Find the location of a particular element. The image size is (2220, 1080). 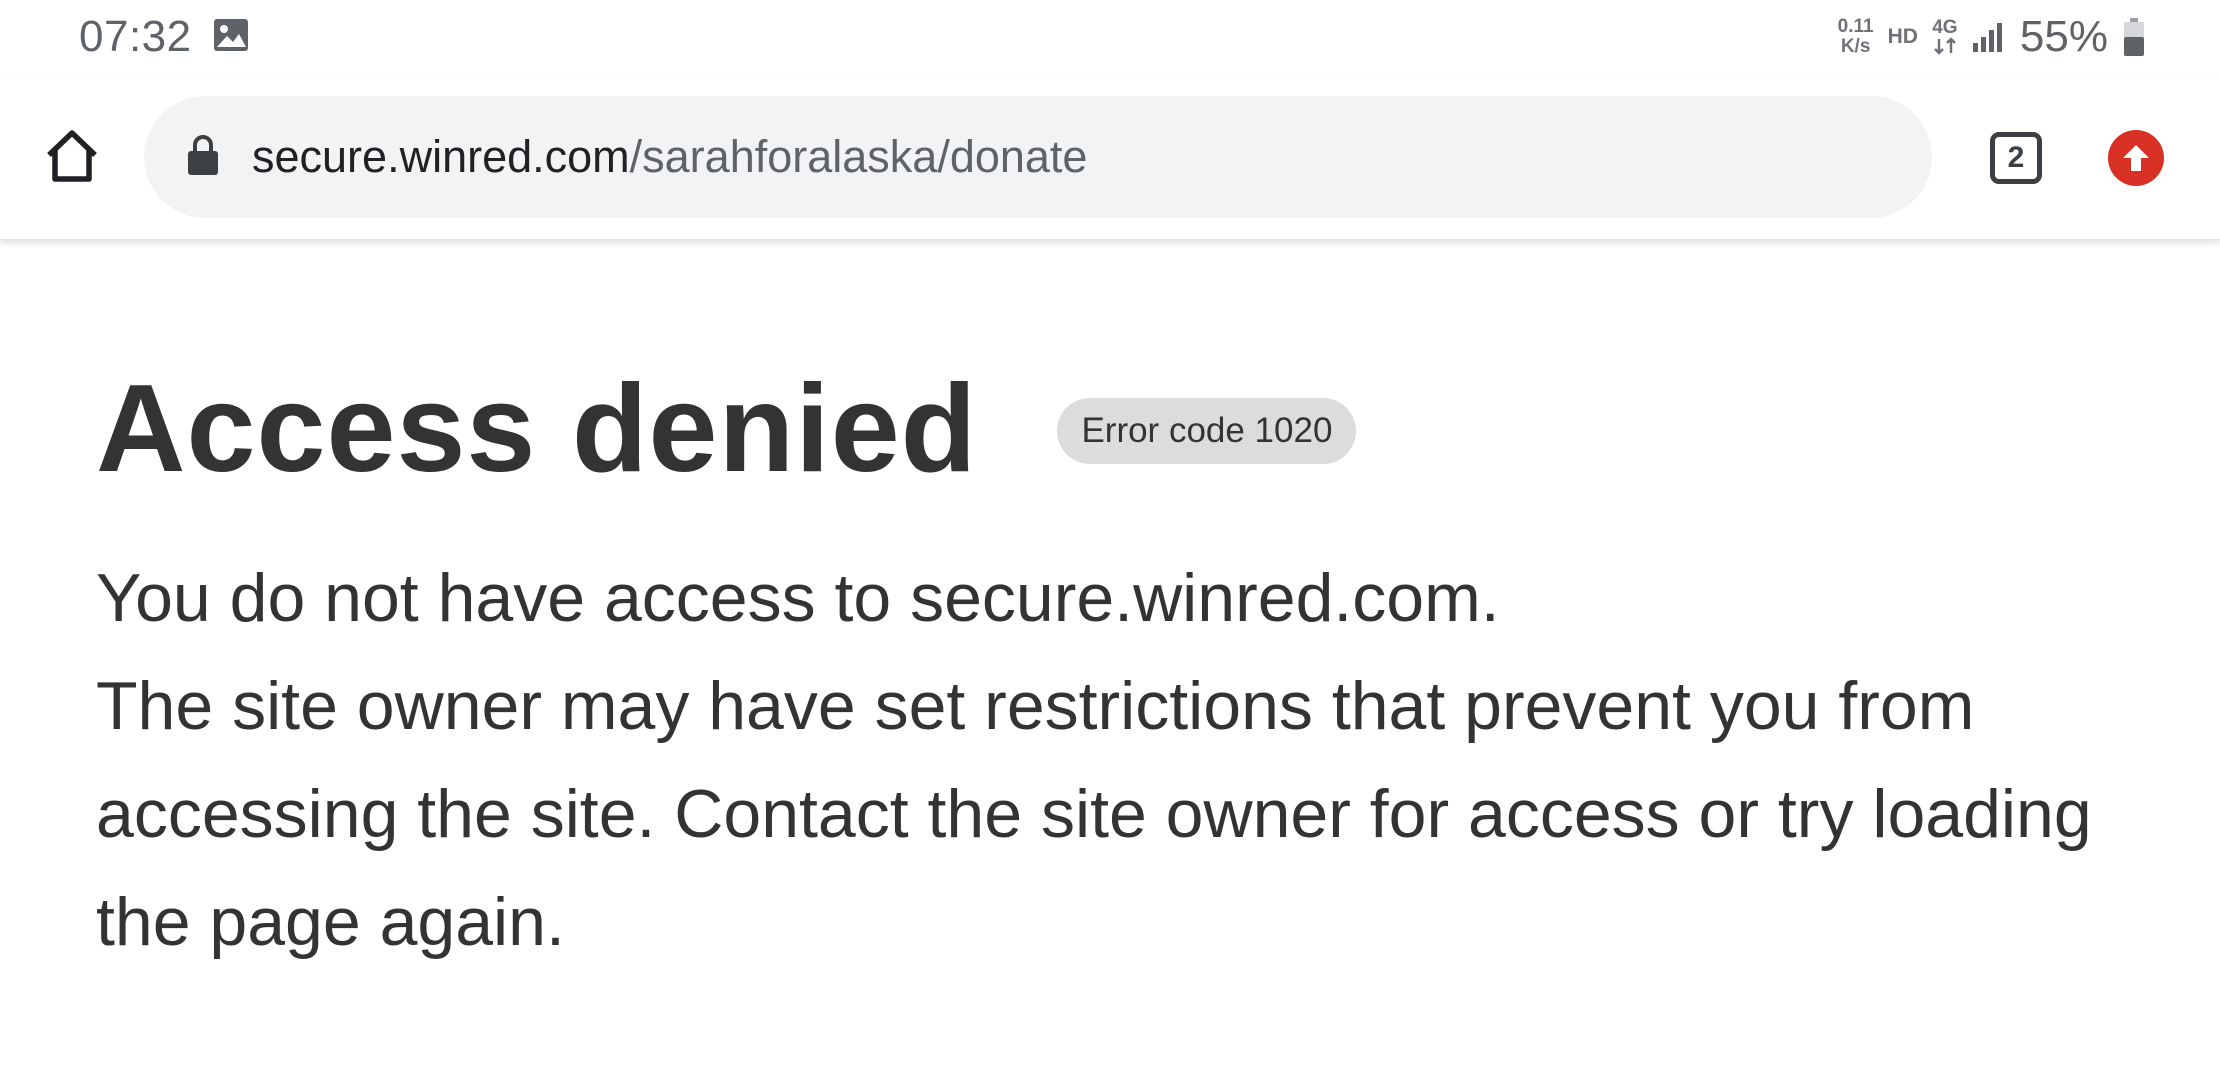

url-text: secure.winred.com/sarahforalaska/donate is located at coordinates (669, 157).